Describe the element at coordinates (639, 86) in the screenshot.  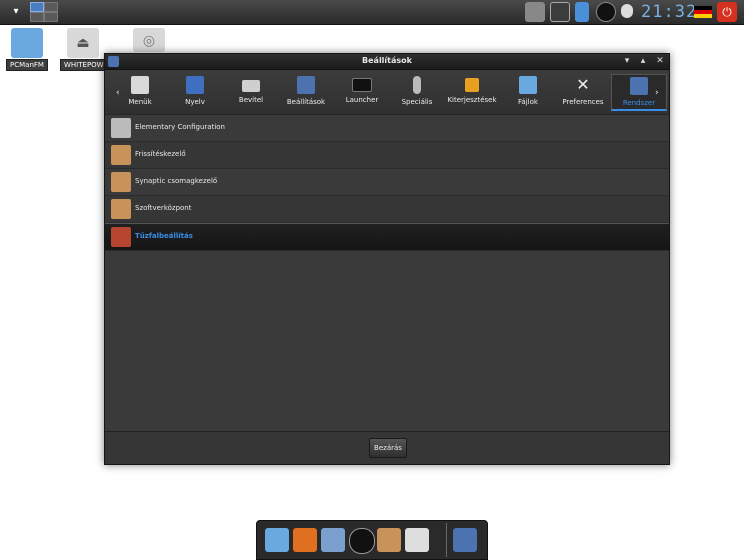
I see `system-wrench-icon` at that location.